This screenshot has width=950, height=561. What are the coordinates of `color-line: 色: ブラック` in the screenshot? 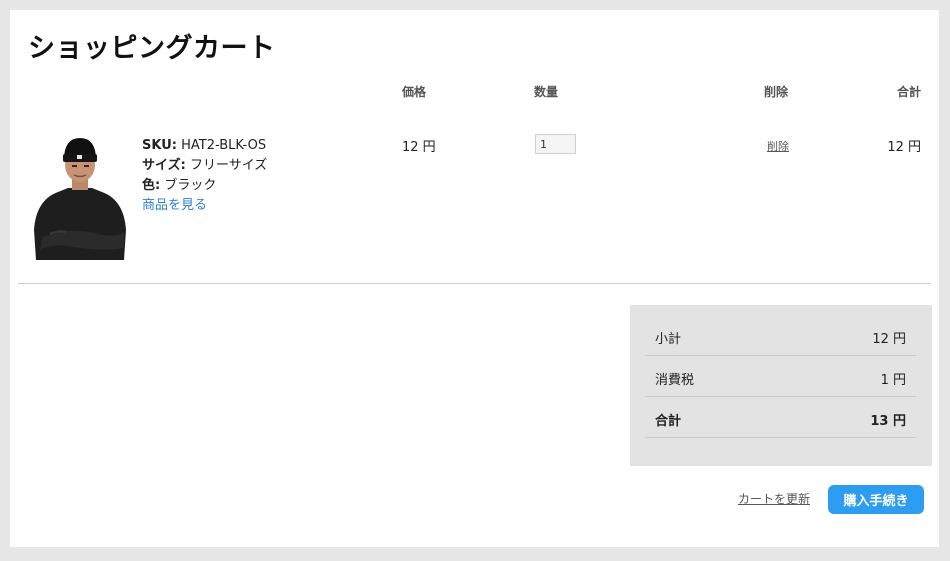 It's located at (204, 186).